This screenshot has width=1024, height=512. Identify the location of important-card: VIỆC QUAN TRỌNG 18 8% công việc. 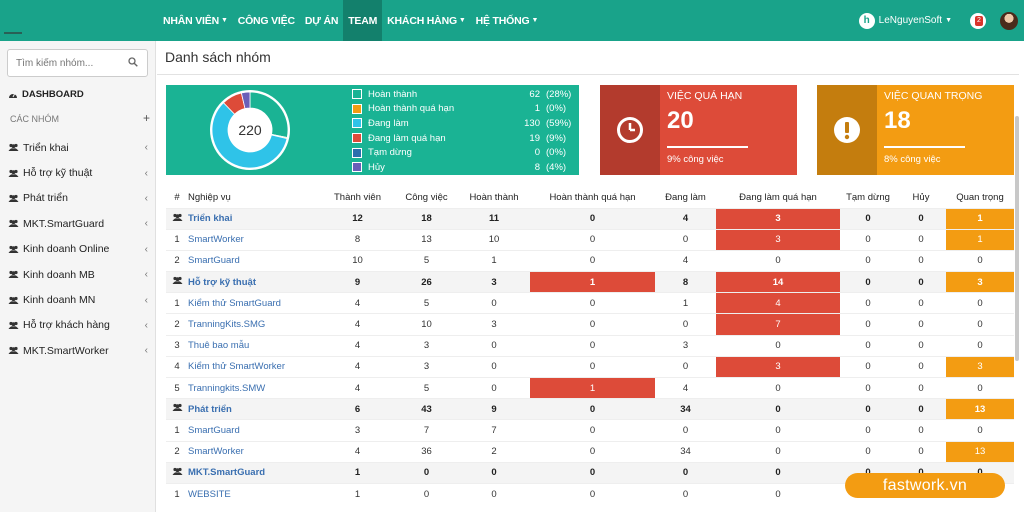
(915, 130).